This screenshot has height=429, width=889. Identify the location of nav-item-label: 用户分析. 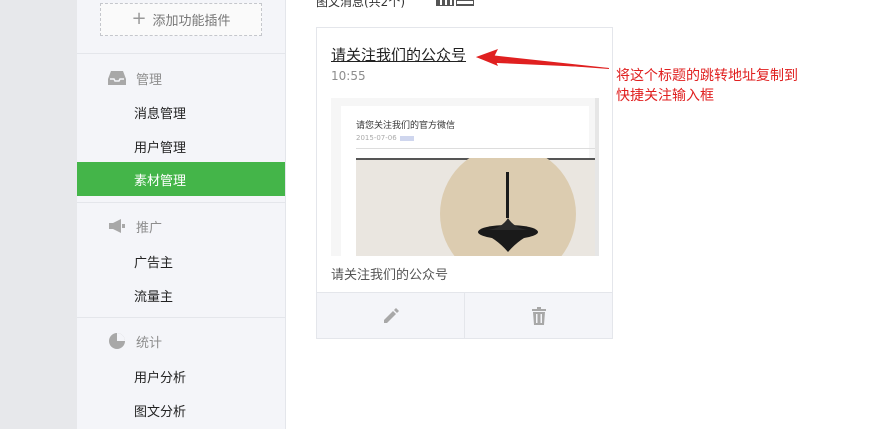
(160, 378).